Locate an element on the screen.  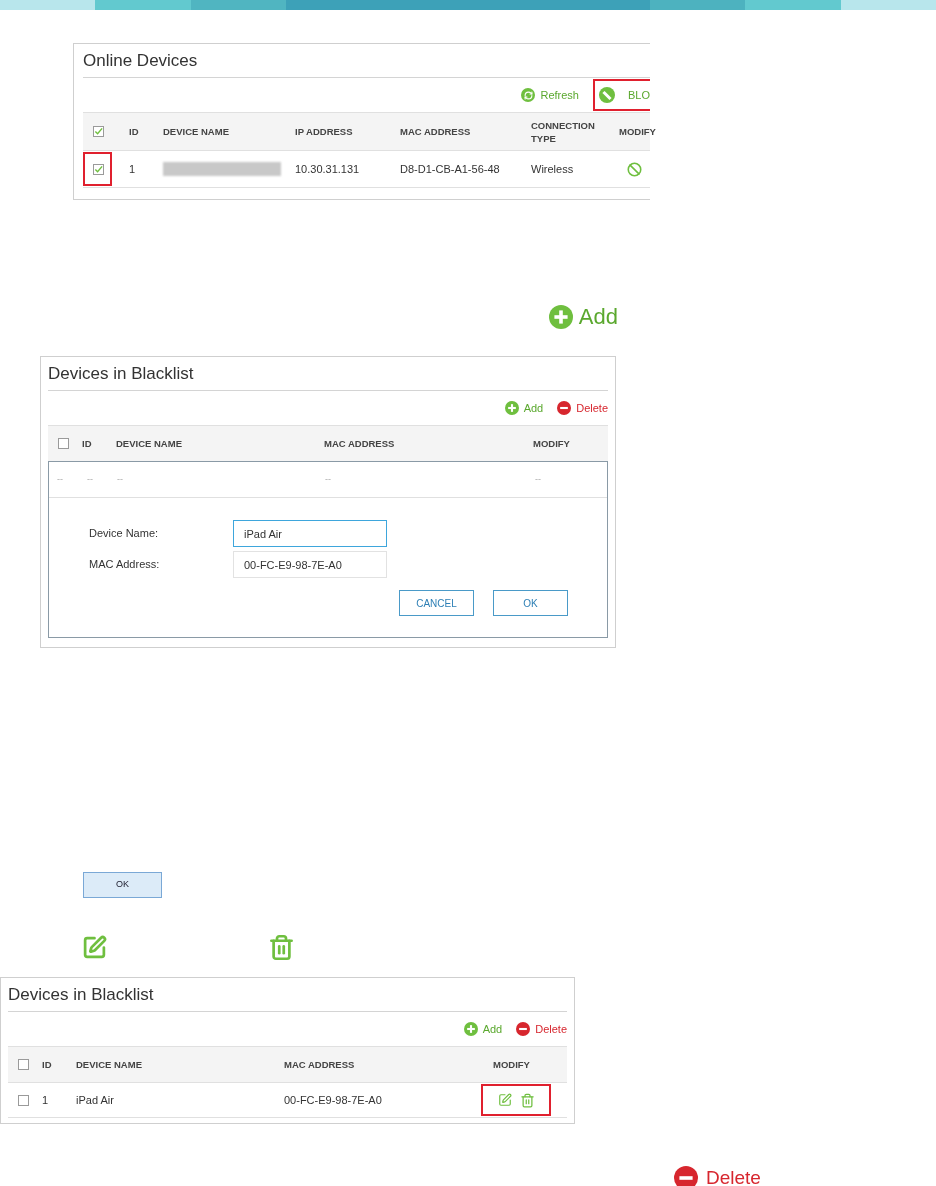
highlight-frame is located at coordinates (97, 168).